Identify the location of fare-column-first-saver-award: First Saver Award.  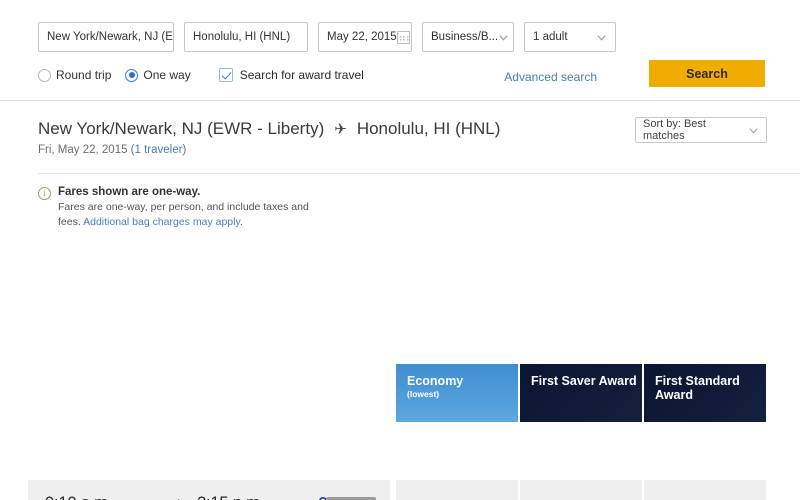
(581, 393).